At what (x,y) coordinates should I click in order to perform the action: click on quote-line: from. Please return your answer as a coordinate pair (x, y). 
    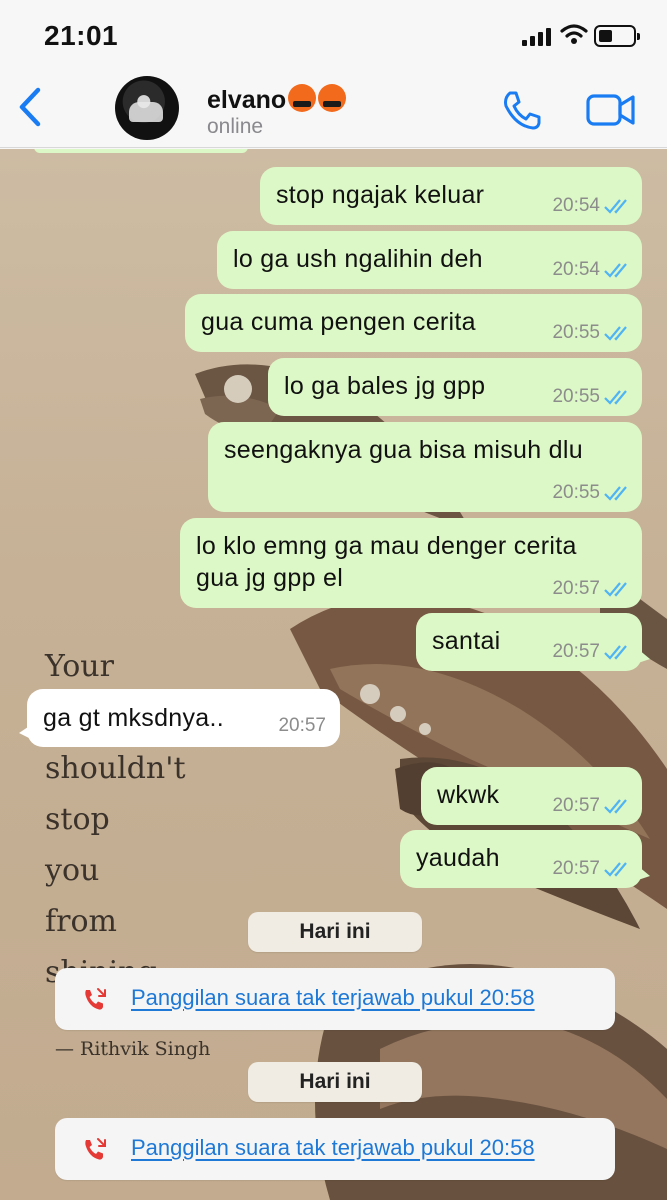
    Looking at the image, I should click on (81, 921).